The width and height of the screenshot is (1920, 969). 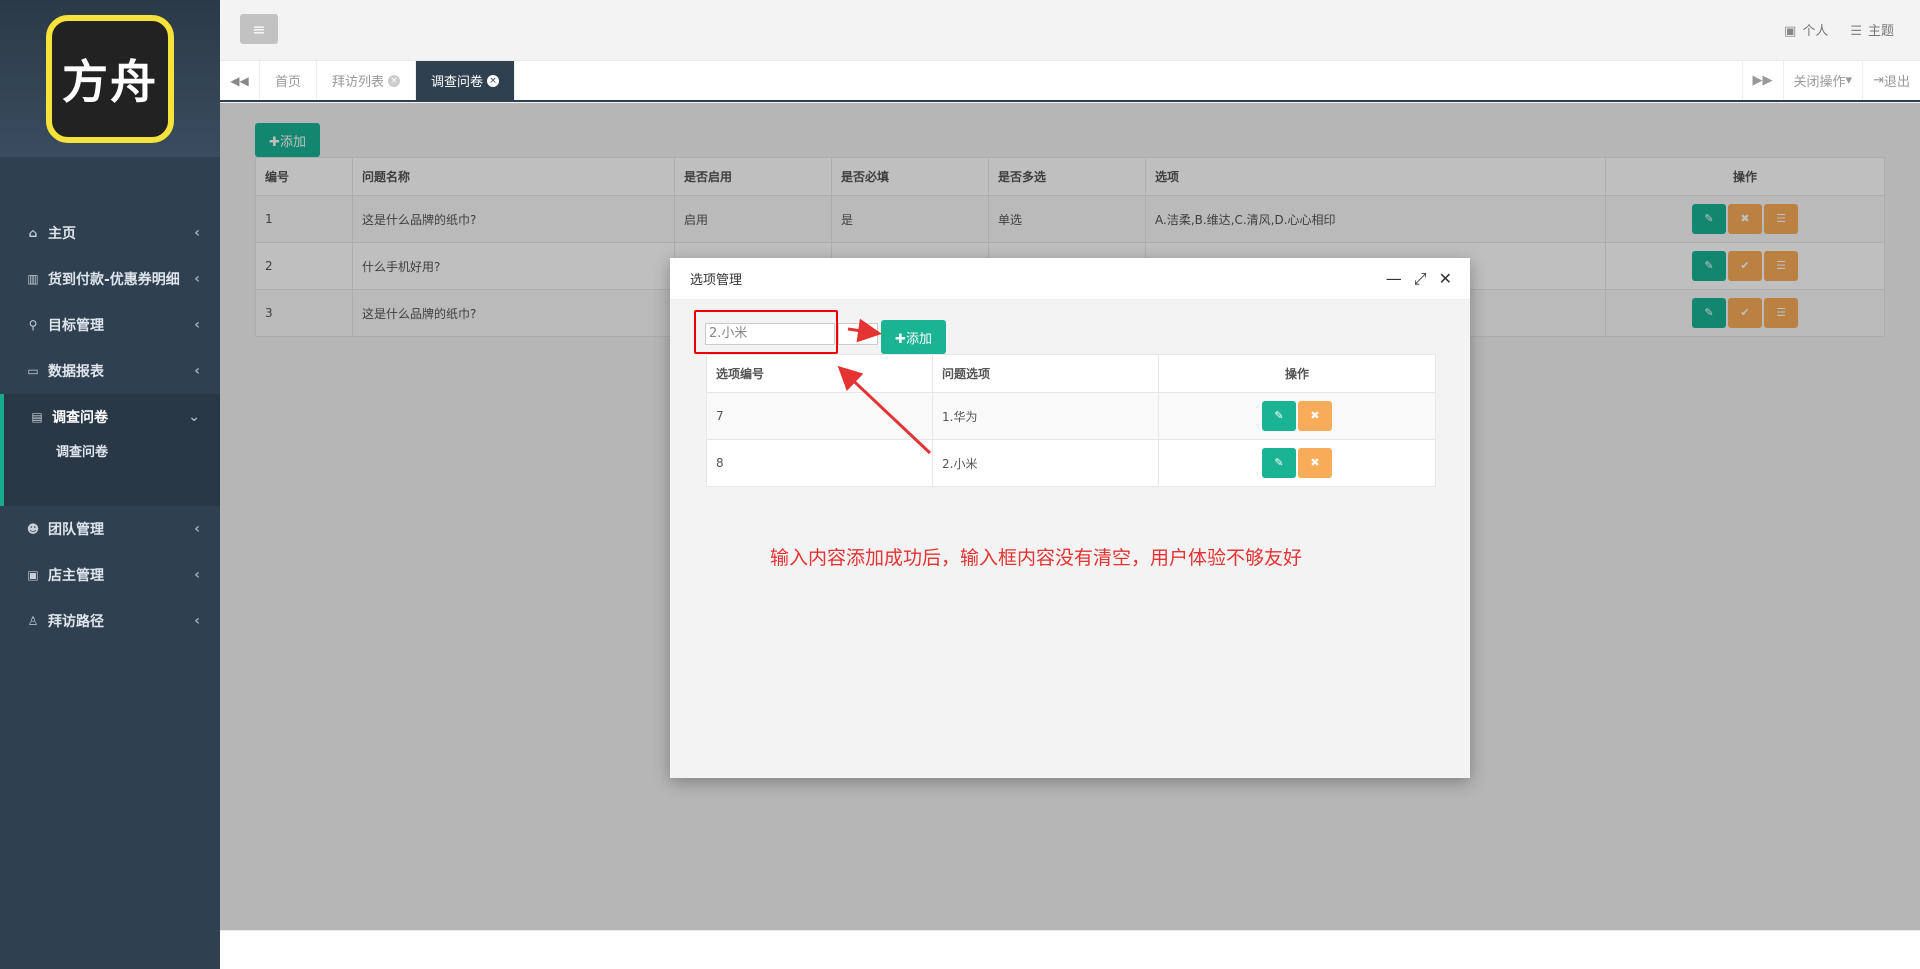 What do you see at coordinates (76, 530) in the screenshot?
I see `sidebar-item-label: 团队管理` at bounding box center [76, 530].